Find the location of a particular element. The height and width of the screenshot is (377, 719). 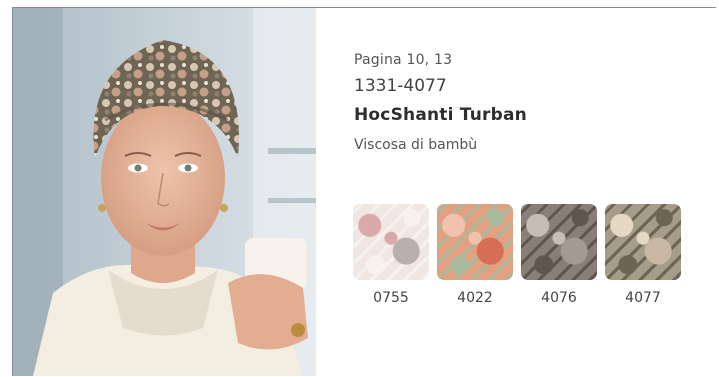

color-swatch-list: 0755 4022 4076 4077 is located at coordinates (521, 255).